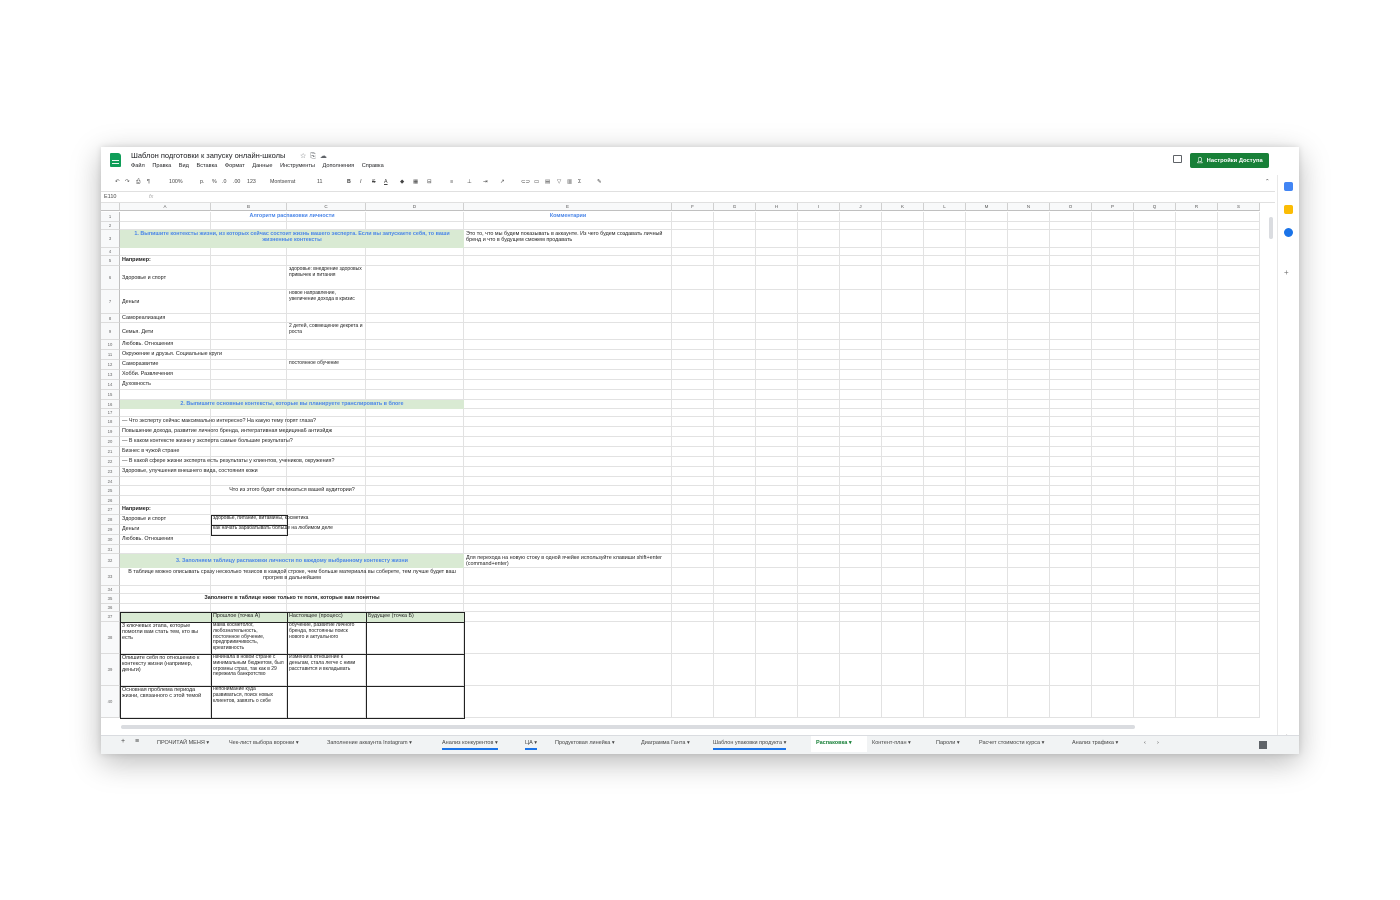  What do you see at coordinates (123, 741) in the screenshot?
I see `add-sheet-icon: +` at bounding box center [123, 741].